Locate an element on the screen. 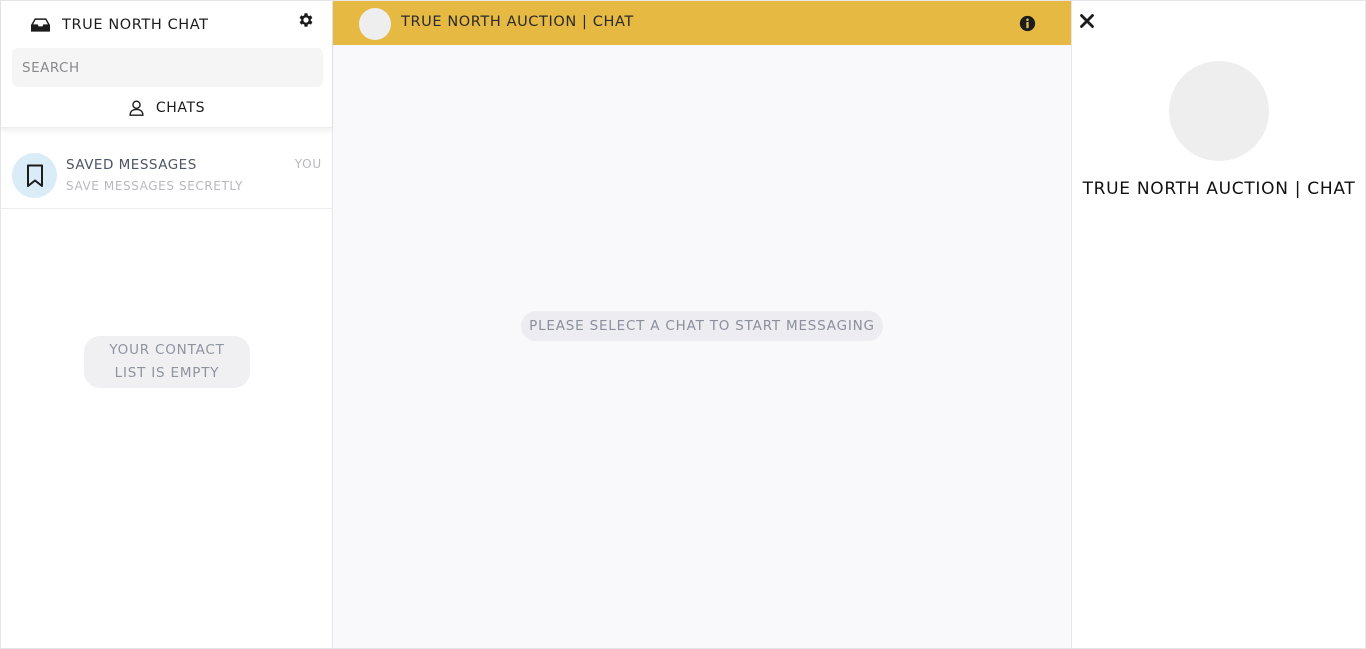 This screenshot has width=1366, height=649. sidebar-header: TRUE NORTH CHAT CHATS is located at coordinates (166, 64).